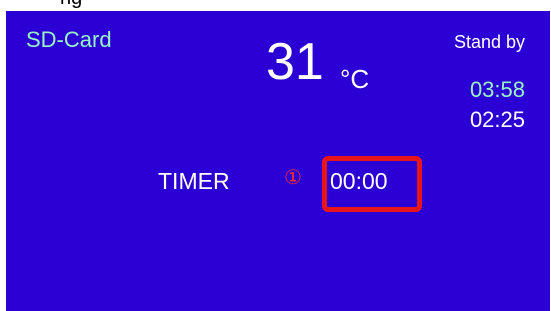 The width and height of the screenshot is (551, 311). What do you see at coordinates (71, 5) in the screenshot?
I see `partial-caption-text: ng` at bounding box center [71, 5].